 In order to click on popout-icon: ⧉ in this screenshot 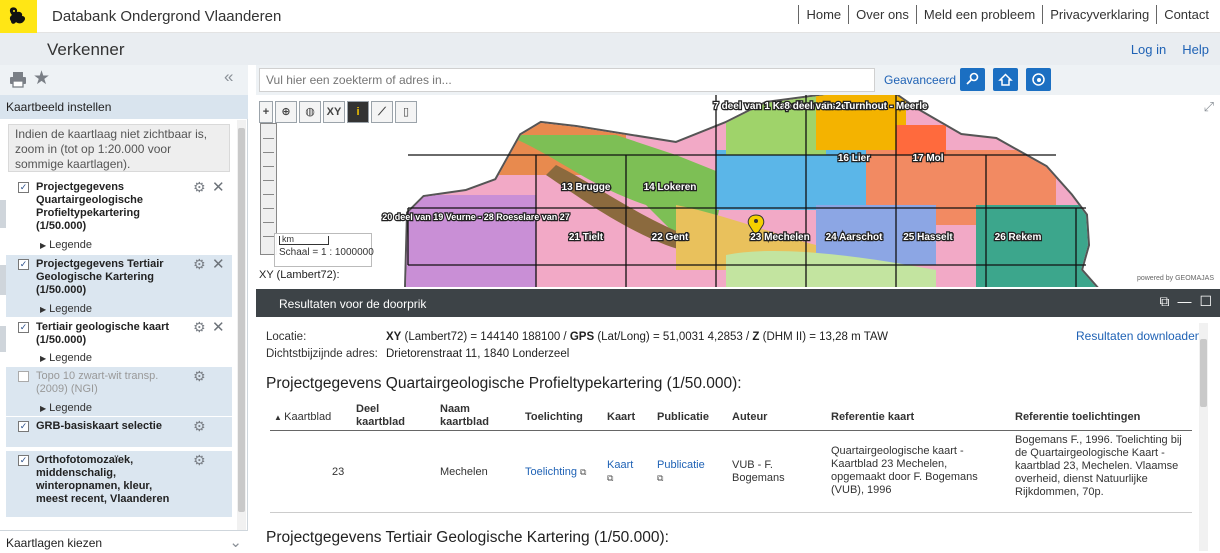, I will do `click(1164, 301)`.